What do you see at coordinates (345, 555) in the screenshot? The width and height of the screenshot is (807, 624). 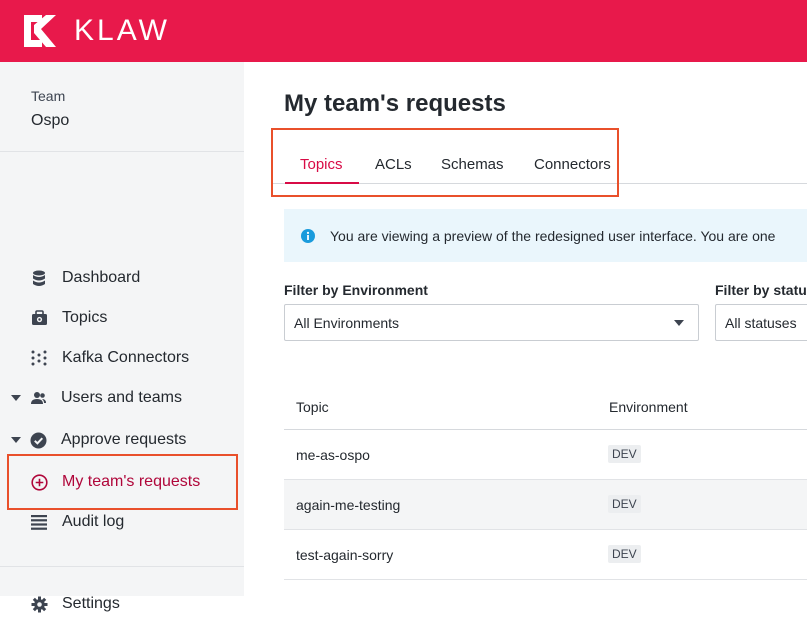 I see `topic-cell: test-again-sorry` at bounding box center [345, 555].